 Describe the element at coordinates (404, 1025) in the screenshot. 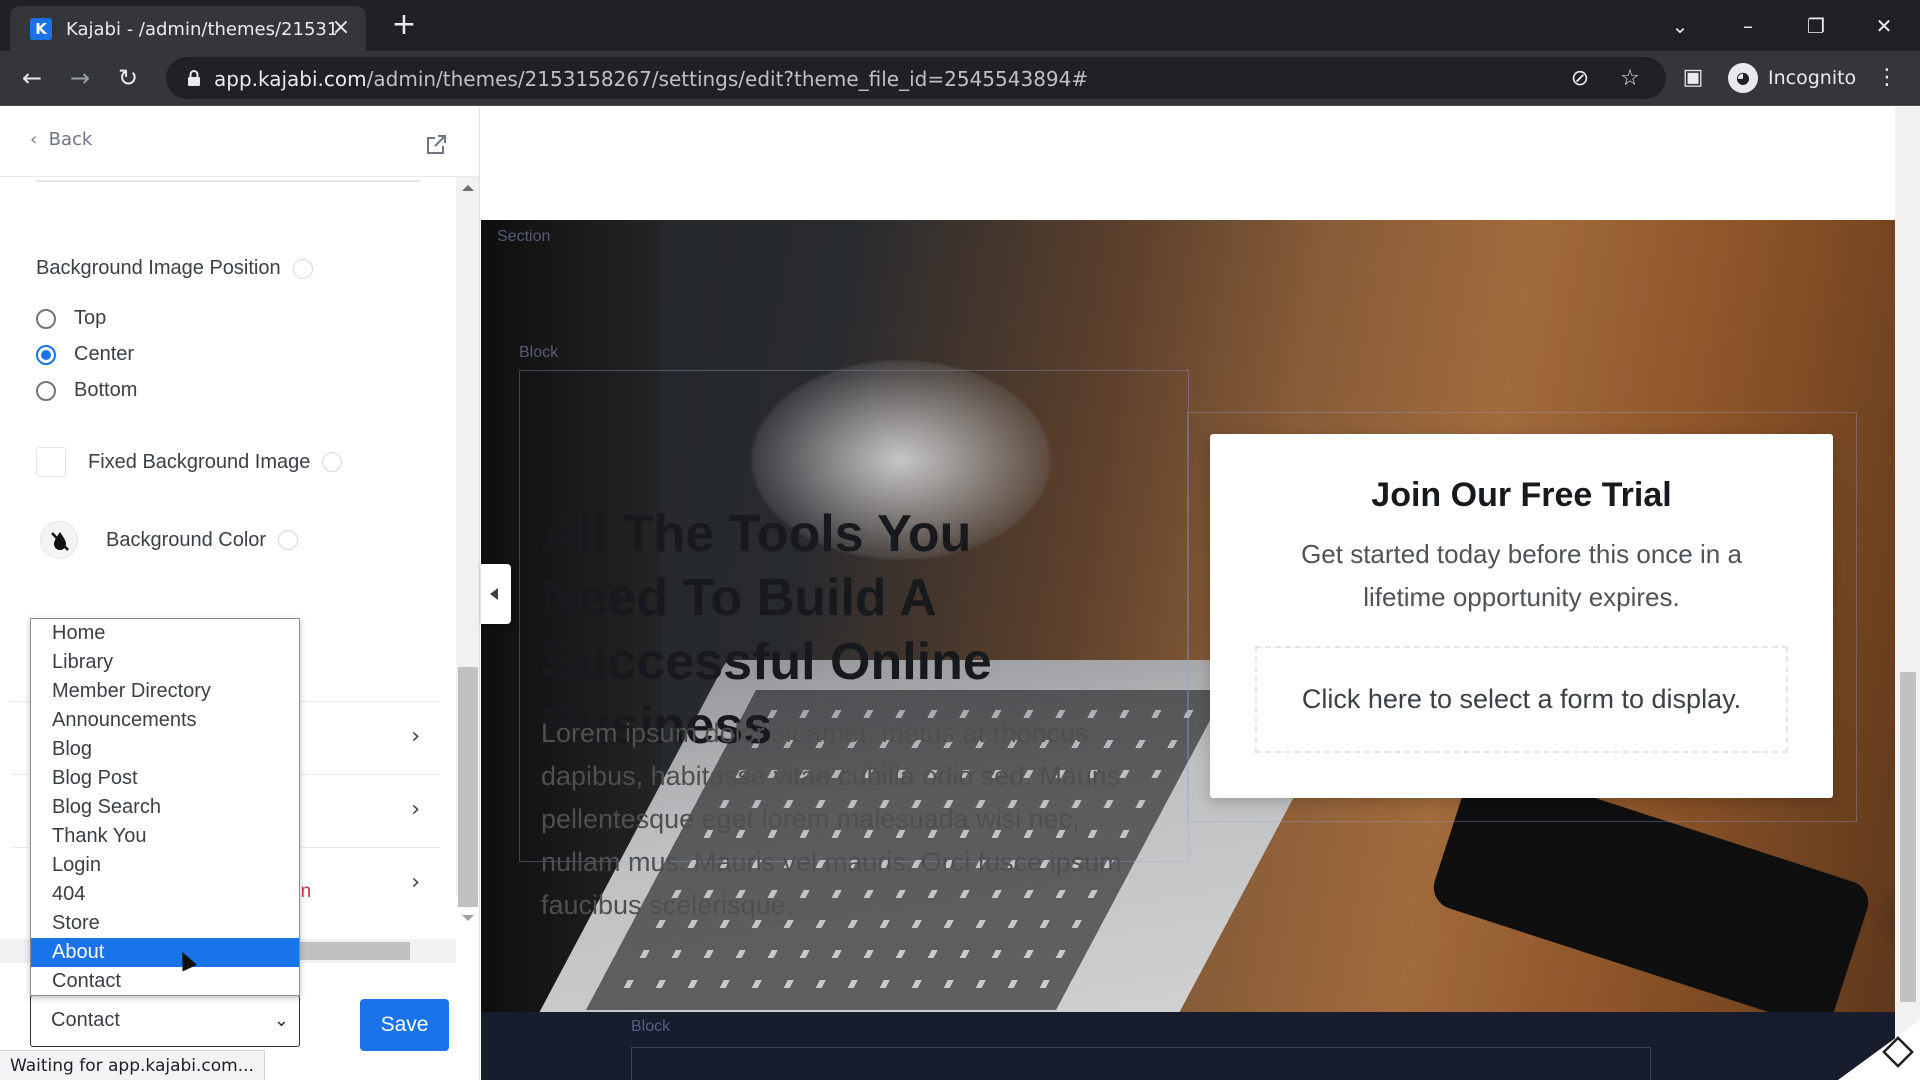

I see `save-button: Save` at that location.